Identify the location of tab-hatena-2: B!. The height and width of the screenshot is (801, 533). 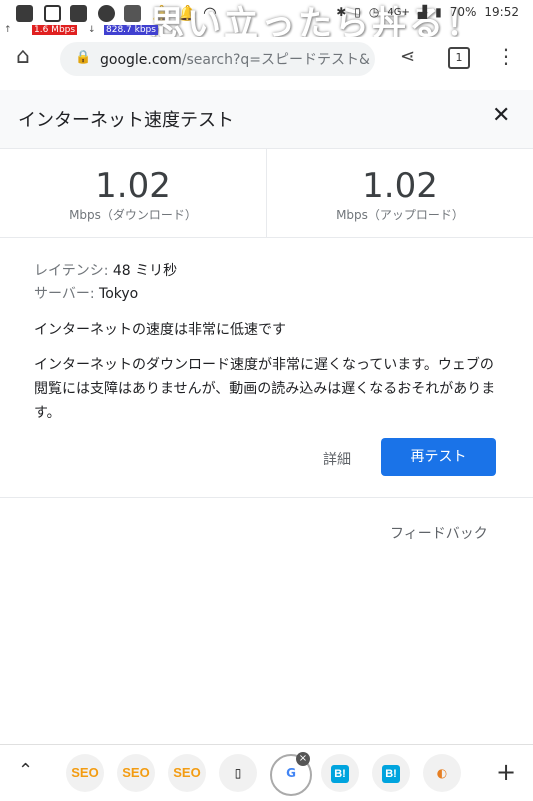
(391, 773).